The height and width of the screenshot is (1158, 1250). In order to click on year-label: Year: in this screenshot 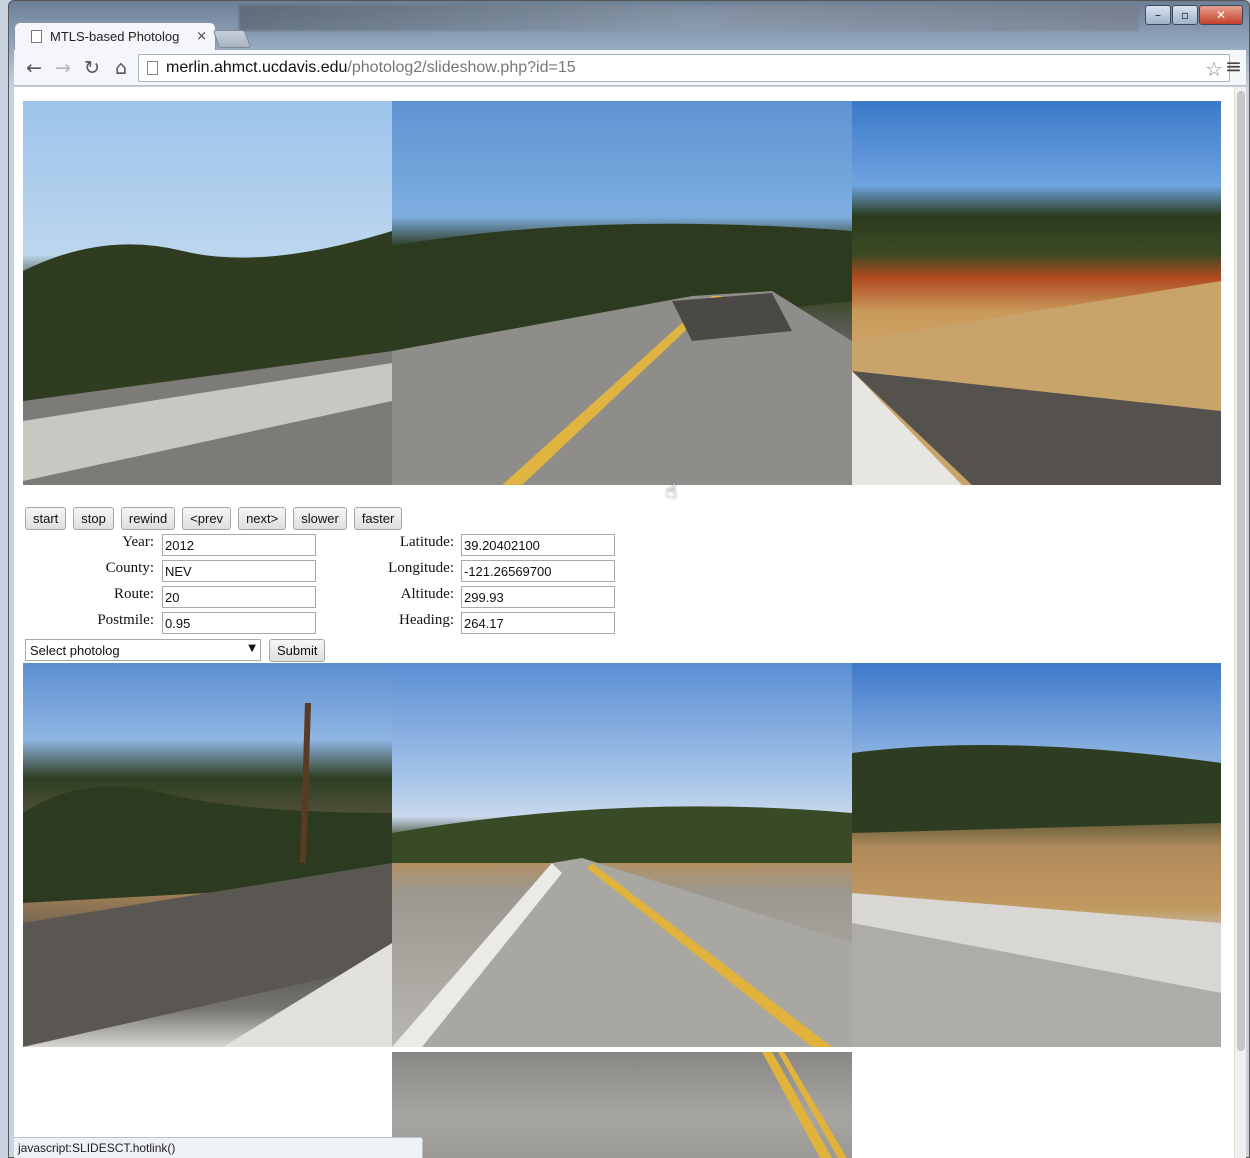, I will do `click(138, 542)`.